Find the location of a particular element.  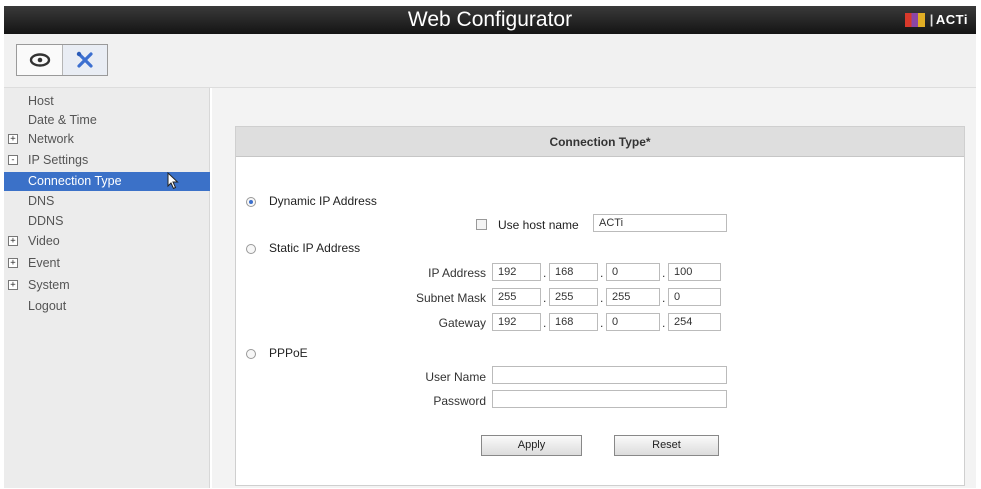

setup-button is located at coordinates (84, 60).